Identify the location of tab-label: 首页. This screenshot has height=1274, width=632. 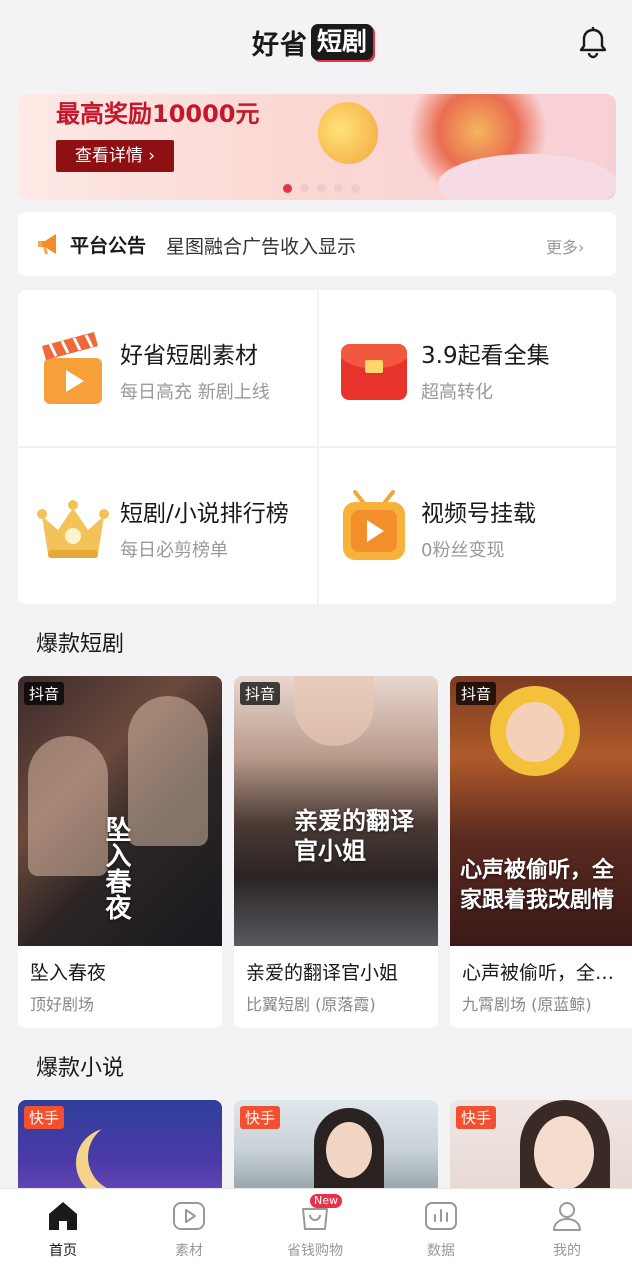
(63, 1251).